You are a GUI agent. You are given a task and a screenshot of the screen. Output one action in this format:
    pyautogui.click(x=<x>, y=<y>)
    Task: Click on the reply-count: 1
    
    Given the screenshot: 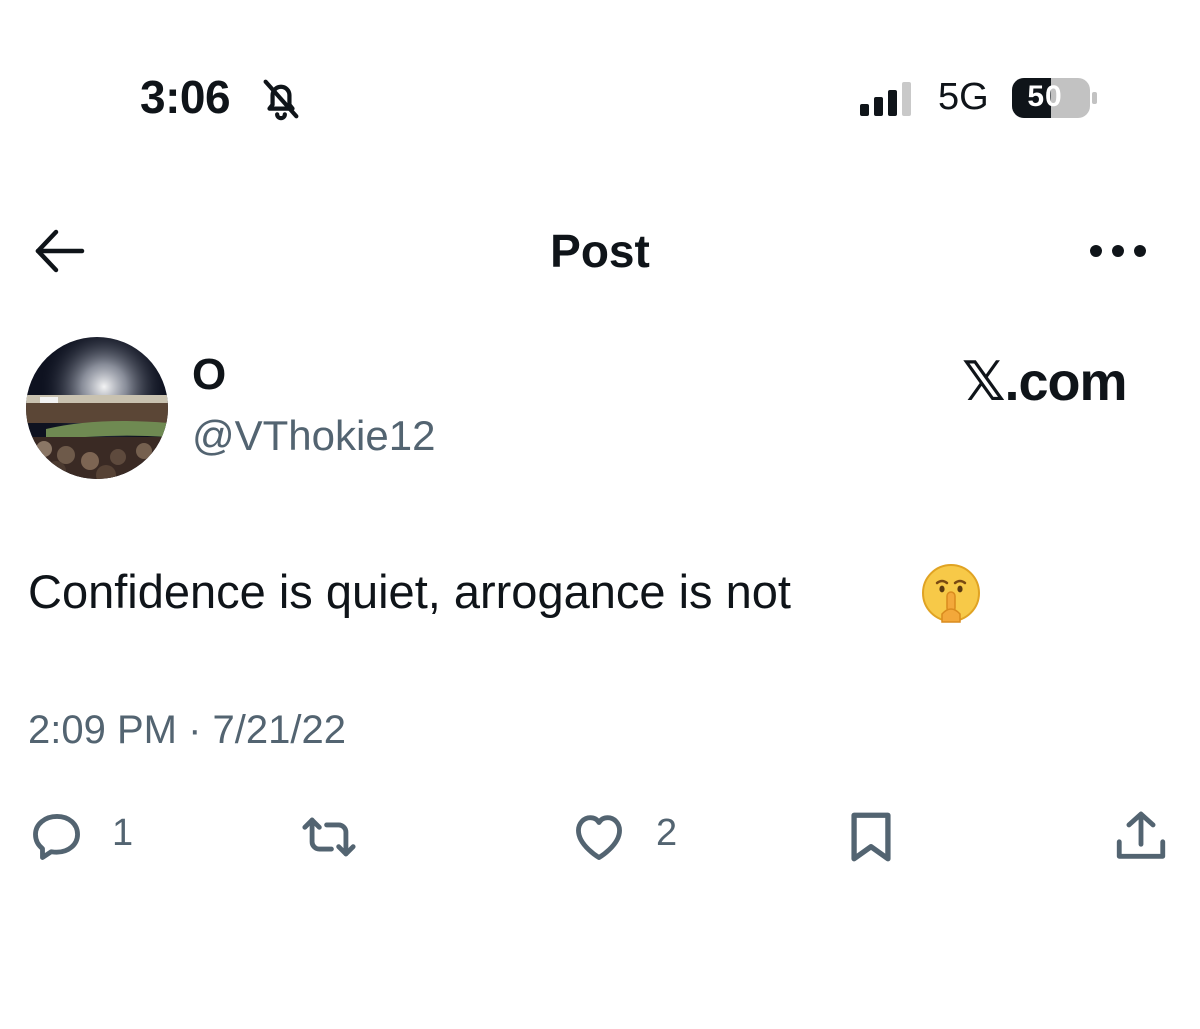 What is the action you would take?
    pyautogui.click(x=123, y=833)
    